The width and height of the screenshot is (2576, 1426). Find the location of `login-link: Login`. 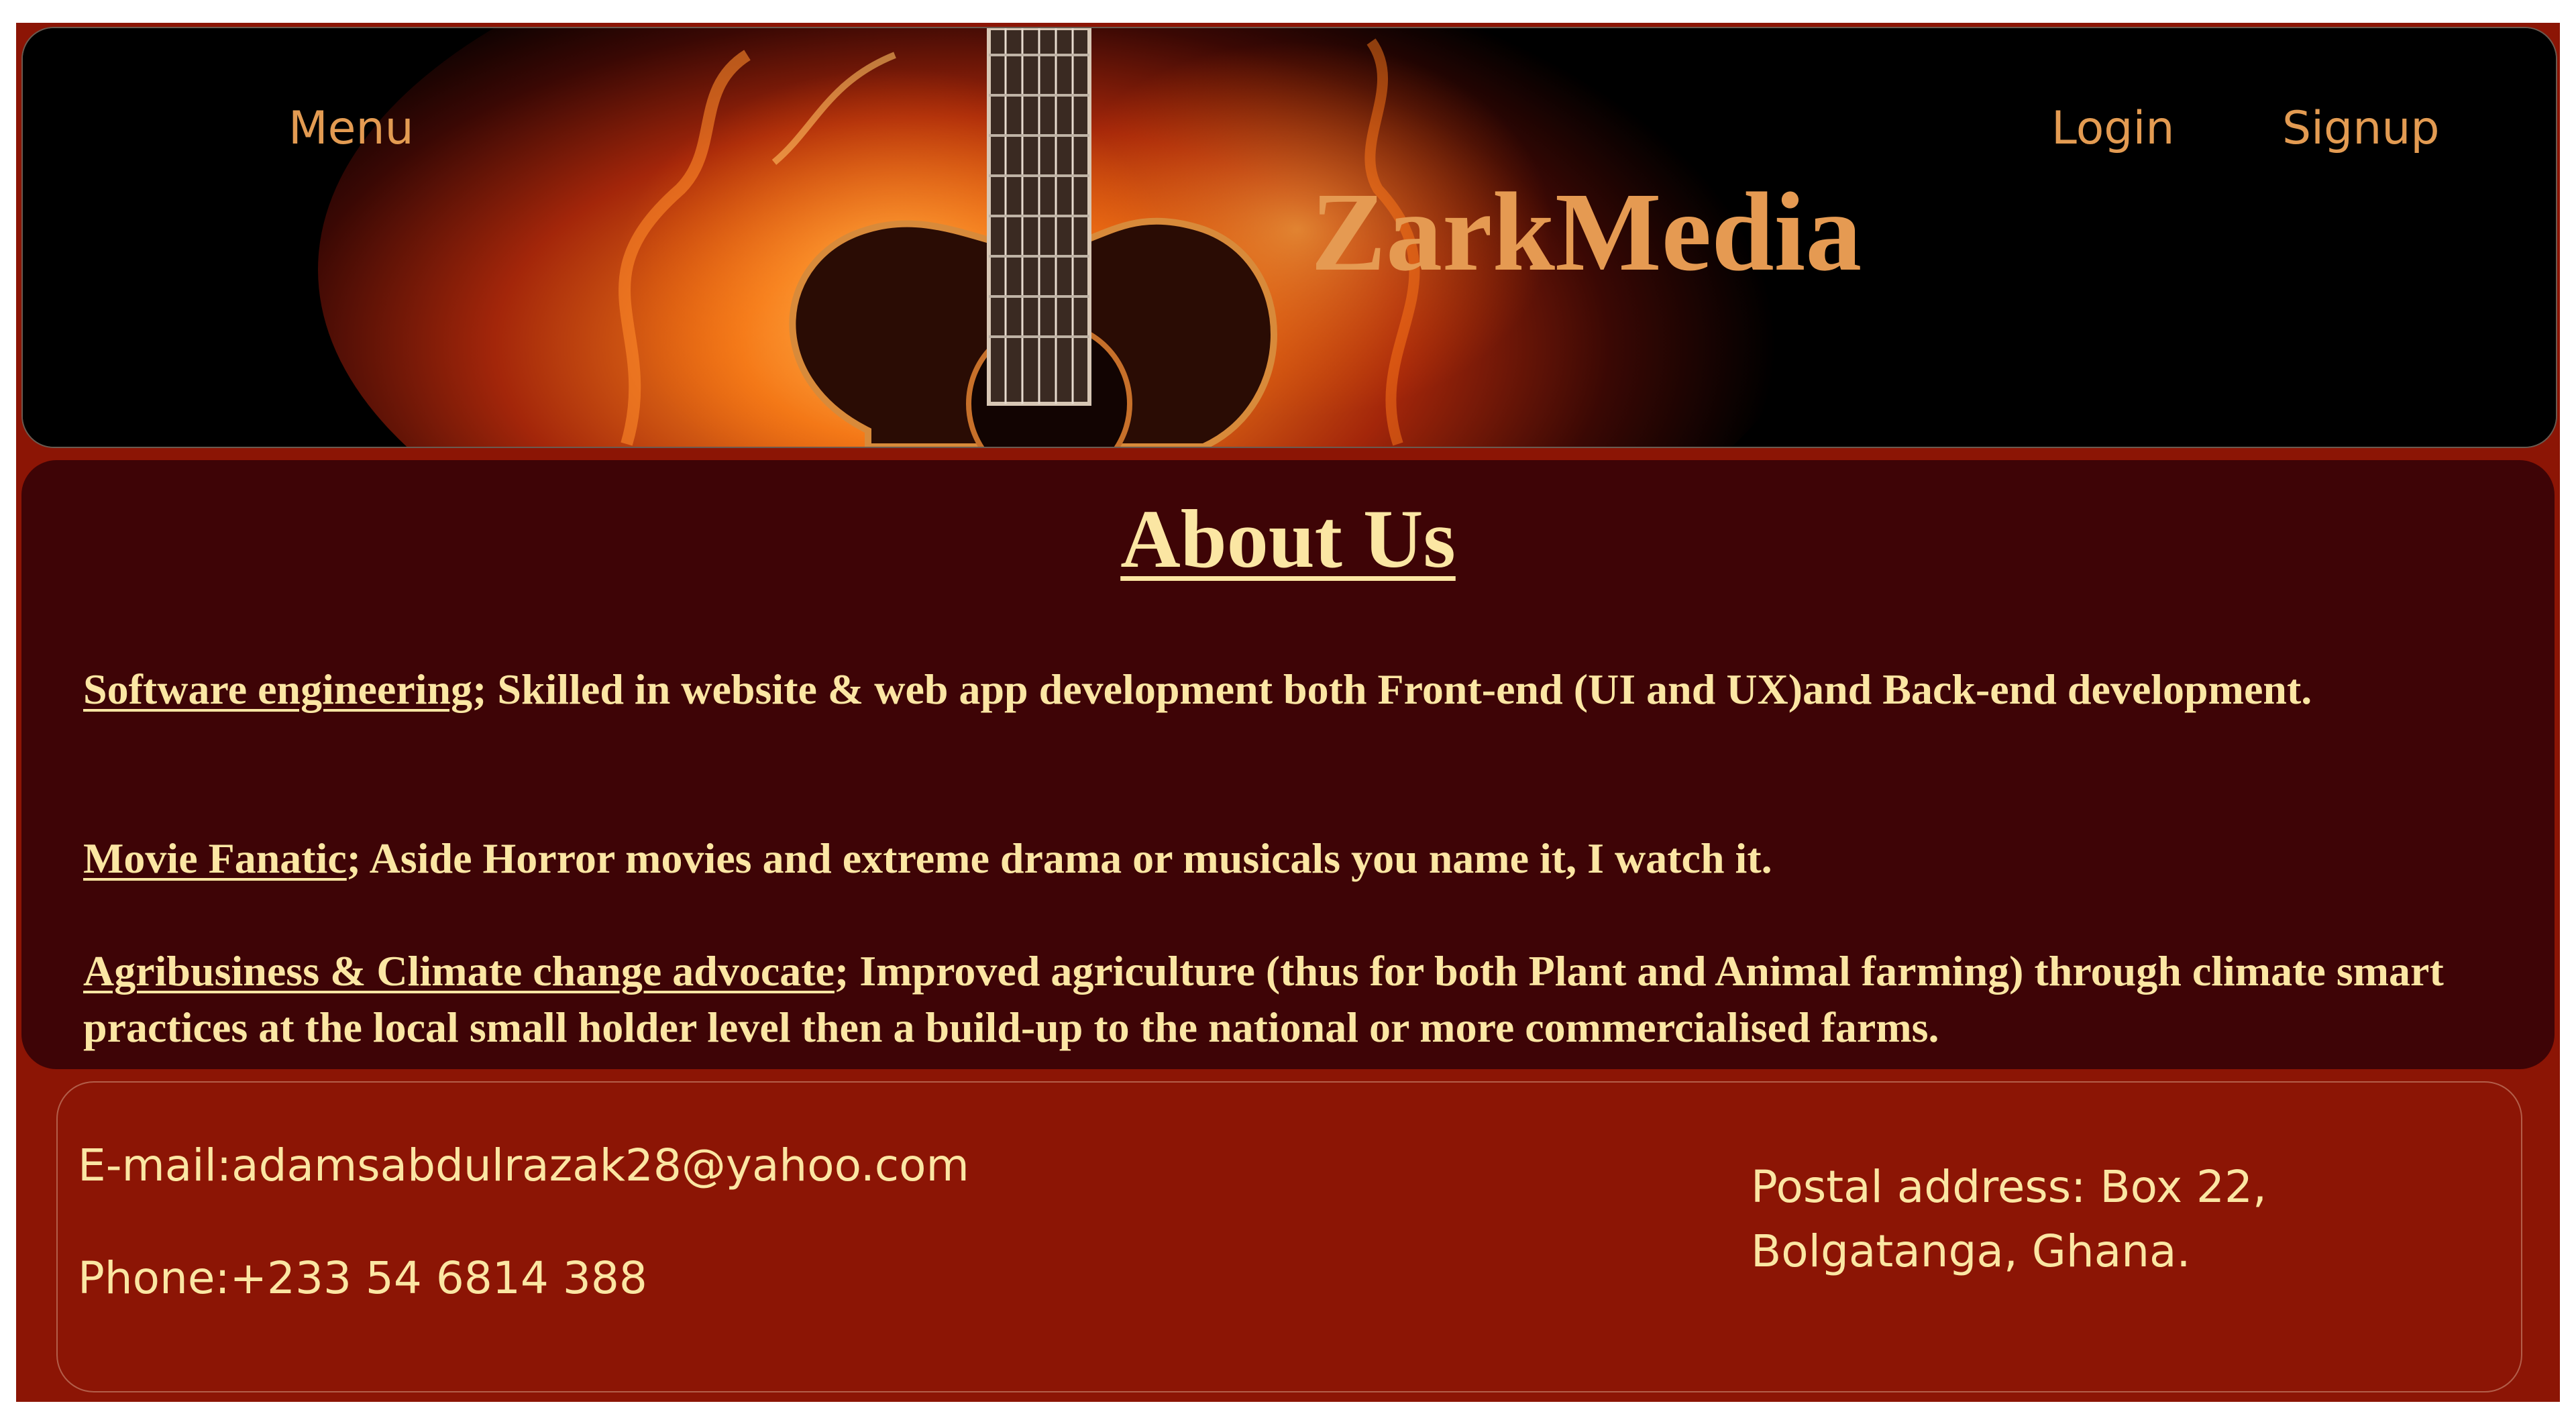

login-link: Login is located at coordinates (2112, 128).